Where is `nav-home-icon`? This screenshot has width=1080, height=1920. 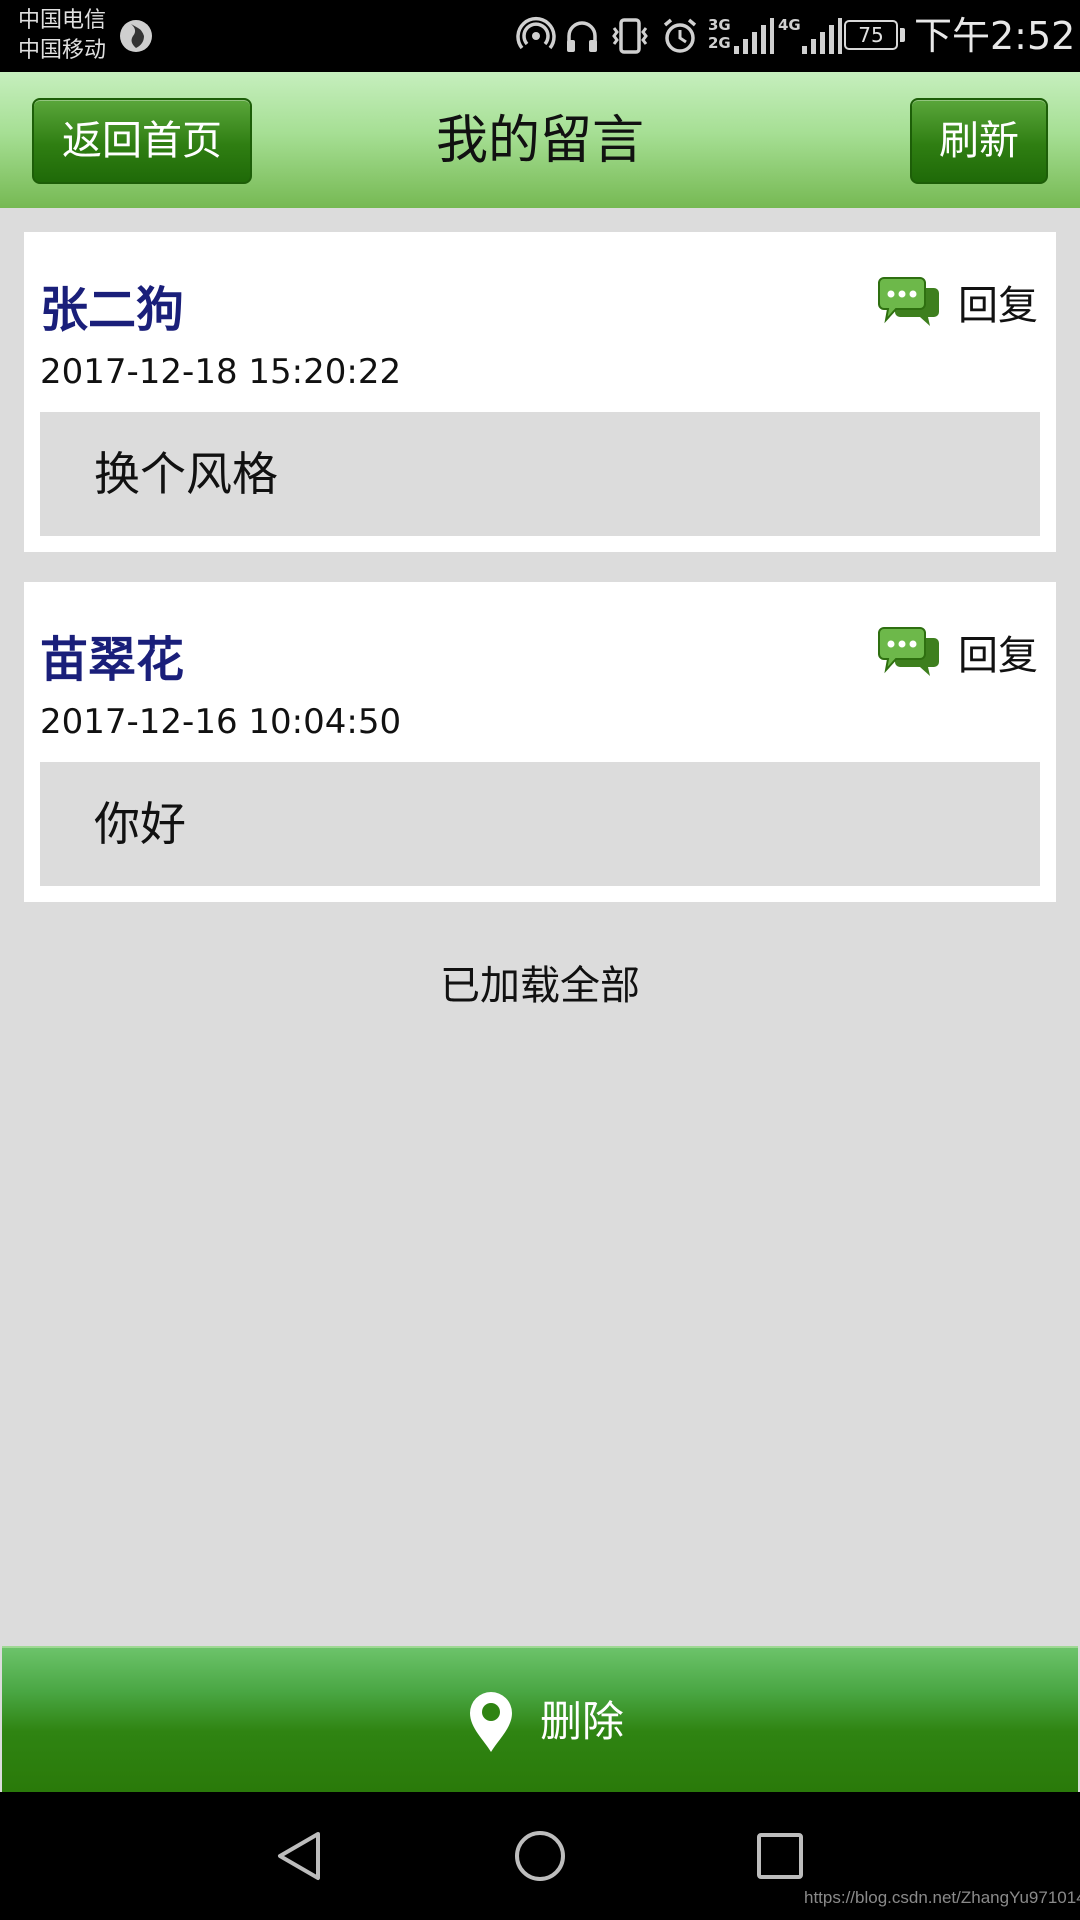 nav-home-icon is located at coordinates (540, 1856).